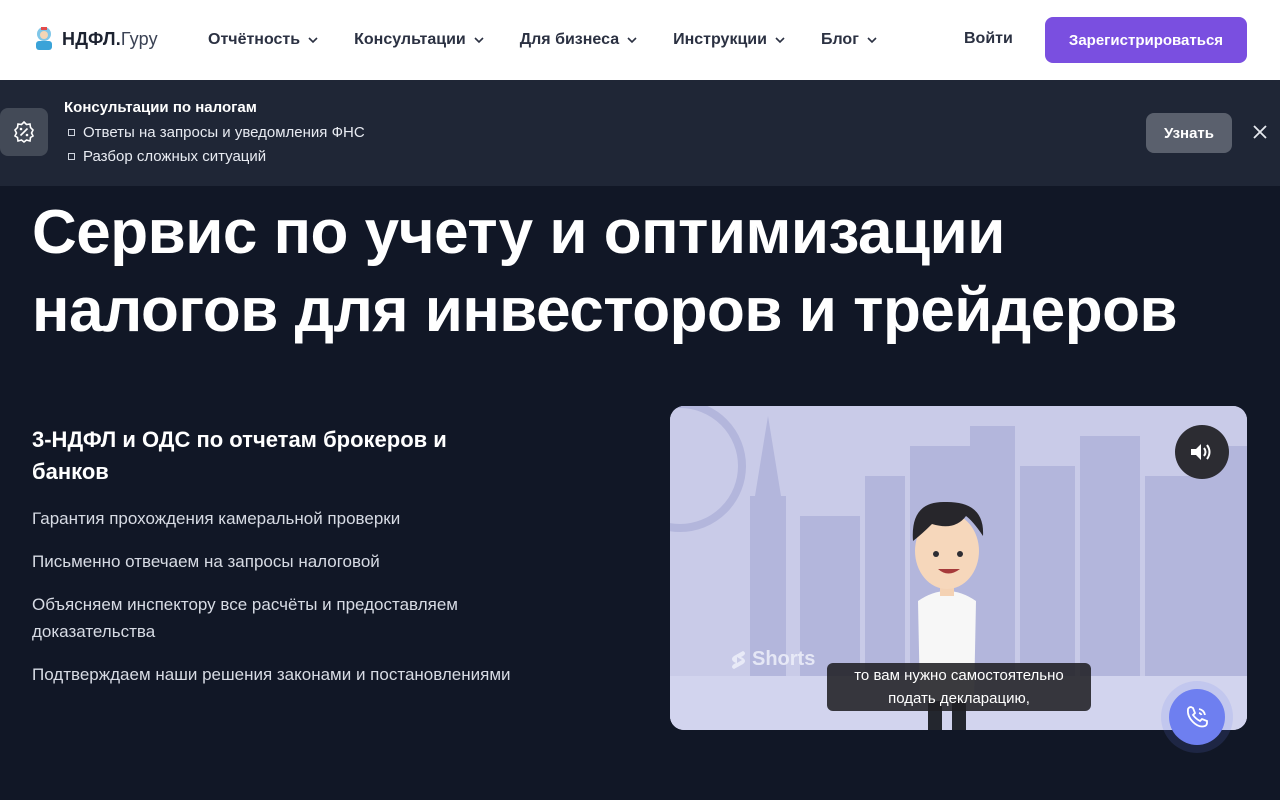 This screenshot has width=1280, height=800. Describe the element at coordinates (139, 38) in the screenshot. I see `logo-text-light: Гуру` at that location.